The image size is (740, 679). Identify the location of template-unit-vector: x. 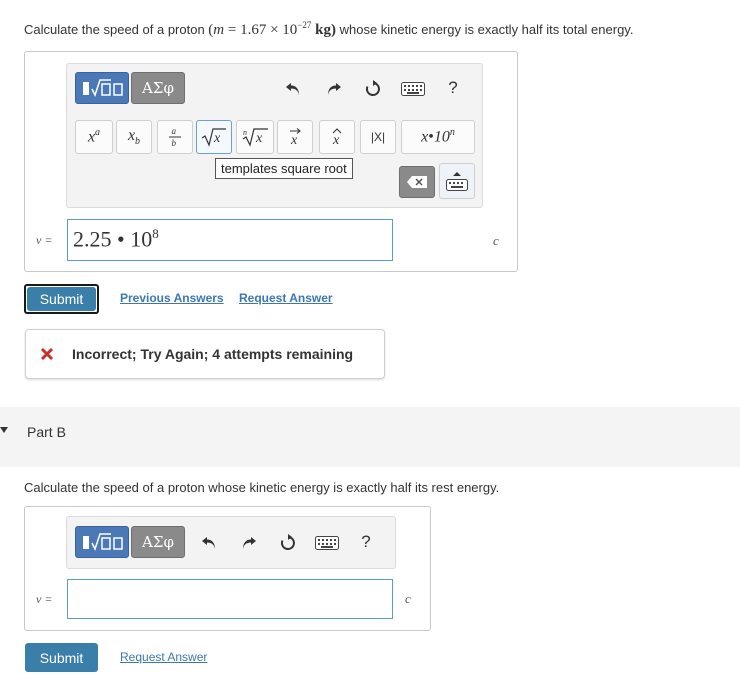
(337, 137).